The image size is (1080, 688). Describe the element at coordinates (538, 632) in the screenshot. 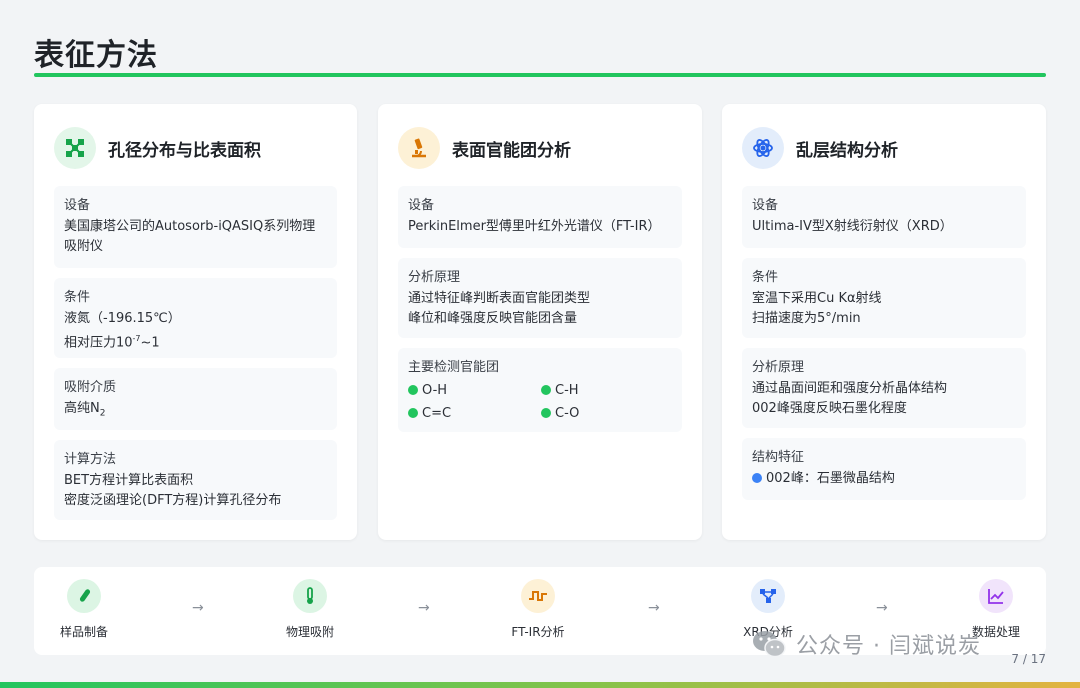

I see `flow-step-label: FT-IR分析` at that location.